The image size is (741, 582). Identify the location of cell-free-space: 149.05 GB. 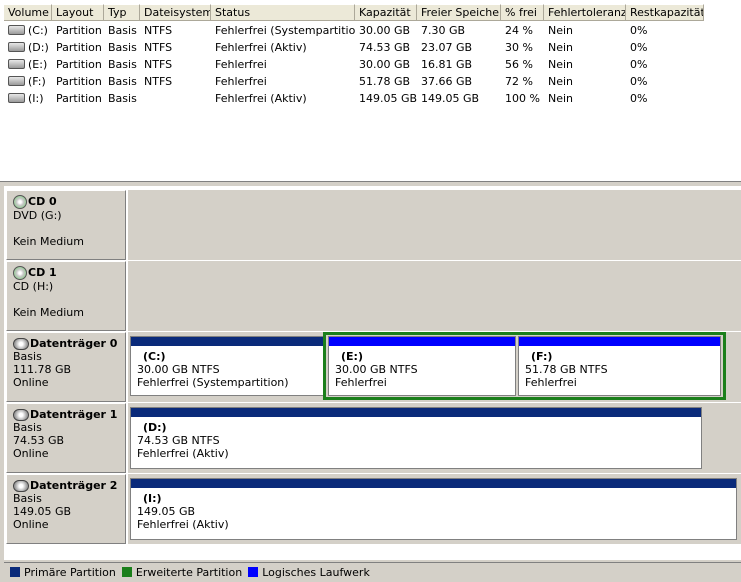
(450, 98).